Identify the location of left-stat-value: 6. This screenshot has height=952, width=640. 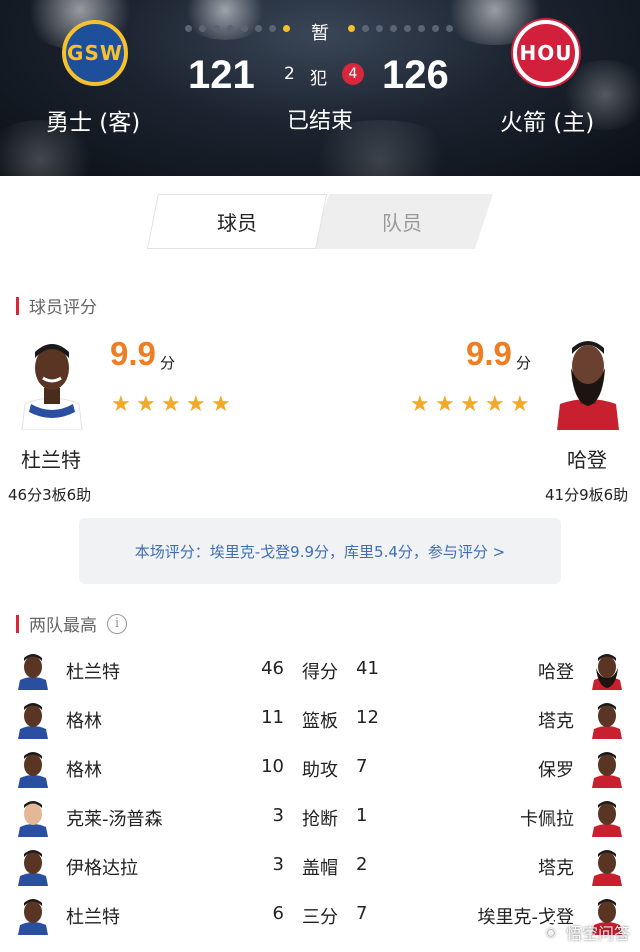
(278, 913).